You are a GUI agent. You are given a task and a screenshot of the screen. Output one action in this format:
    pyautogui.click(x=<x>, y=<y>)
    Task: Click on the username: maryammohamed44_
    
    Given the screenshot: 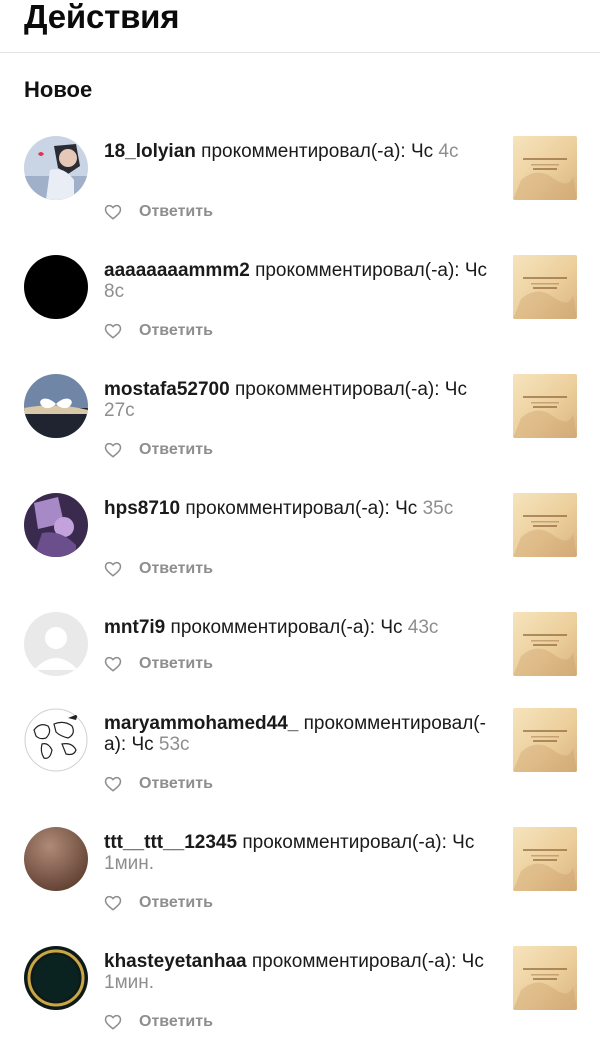 What is the action you would take?
    pyautogui.click(x=201, y=723)
    